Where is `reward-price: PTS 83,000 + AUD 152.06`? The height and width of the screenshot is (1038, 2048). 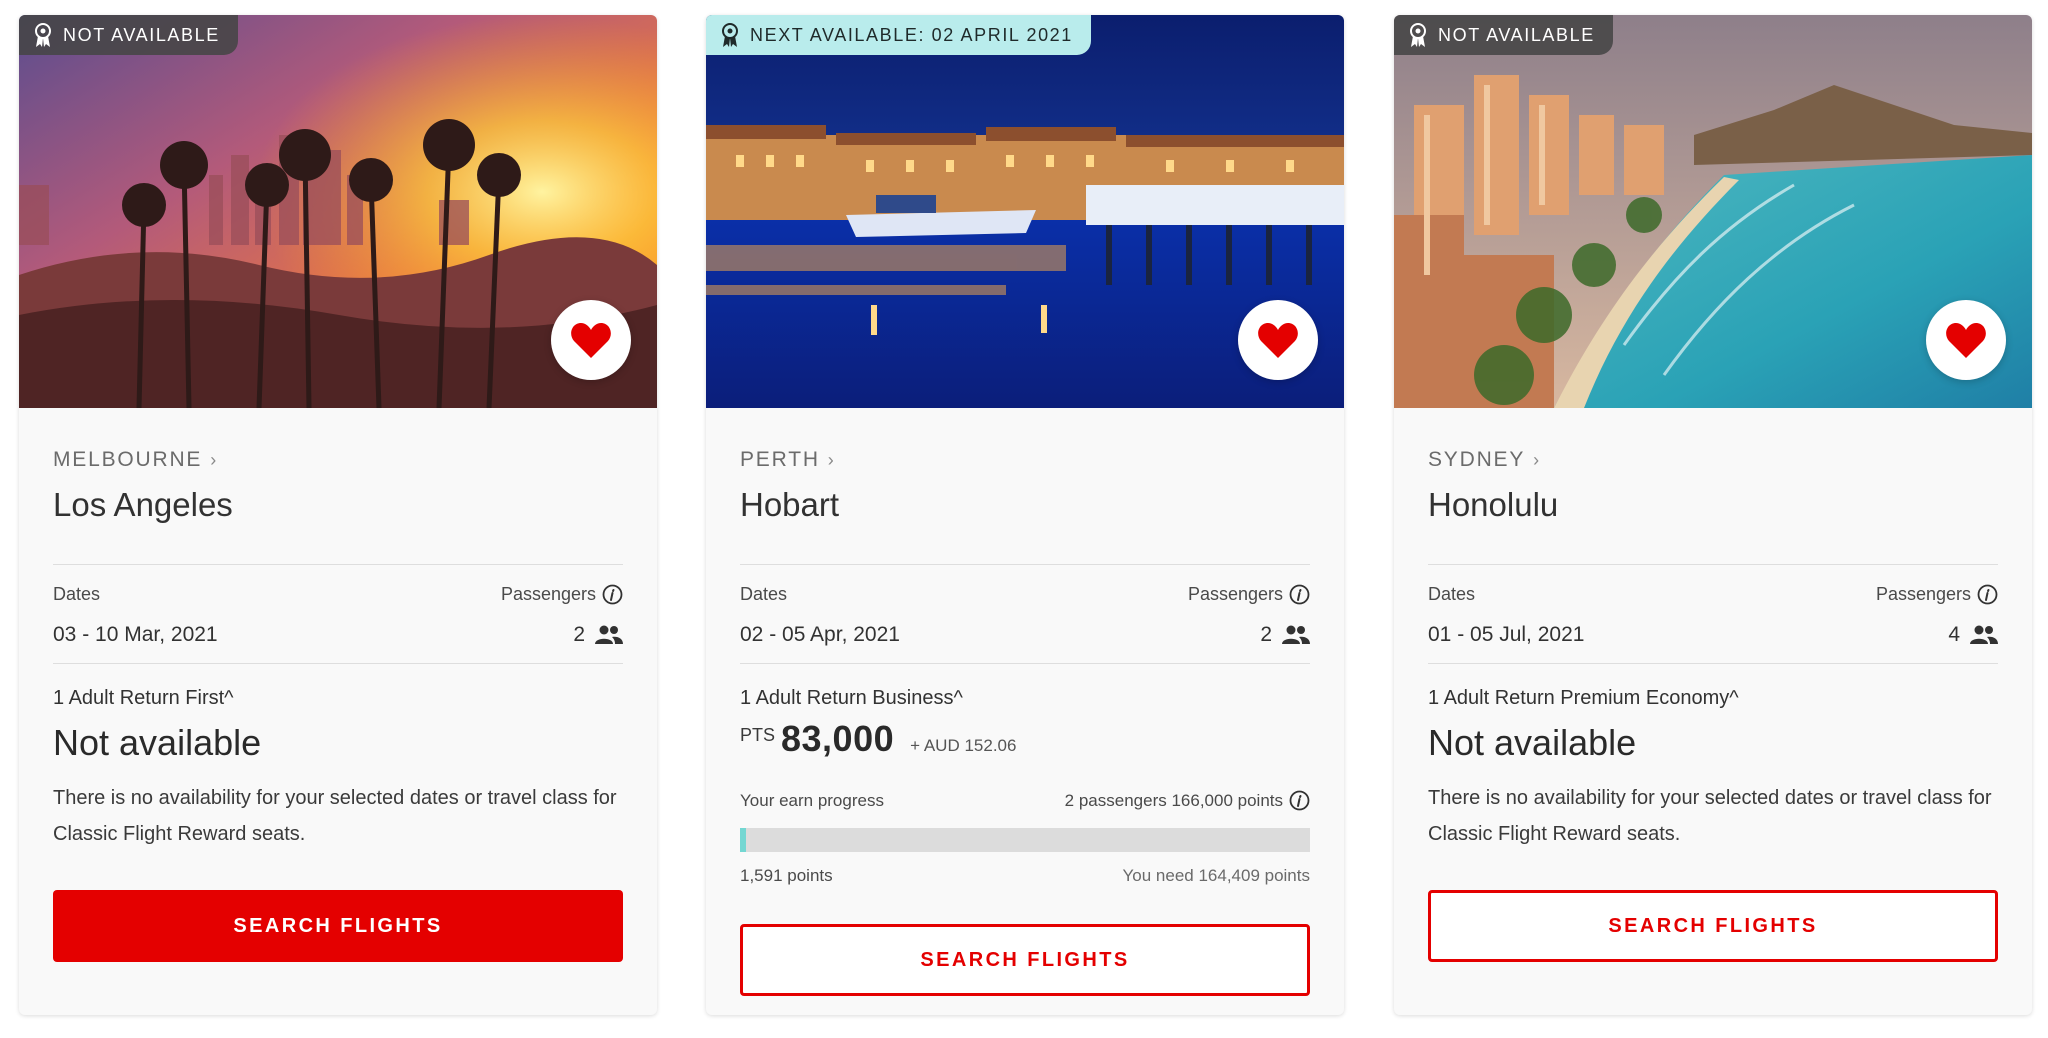
reward-price: PTS 83,000 + AUD 152.06 is located at coordinates (878, 739).